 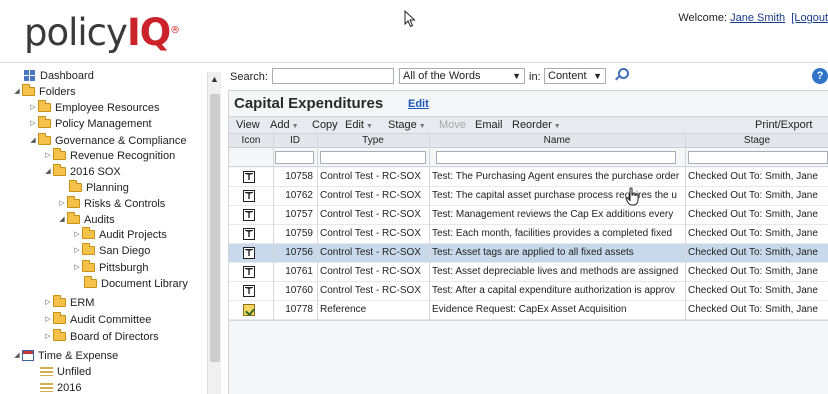 I want to click on search-scope-select: Content ▼, so click(x=575, y=76).